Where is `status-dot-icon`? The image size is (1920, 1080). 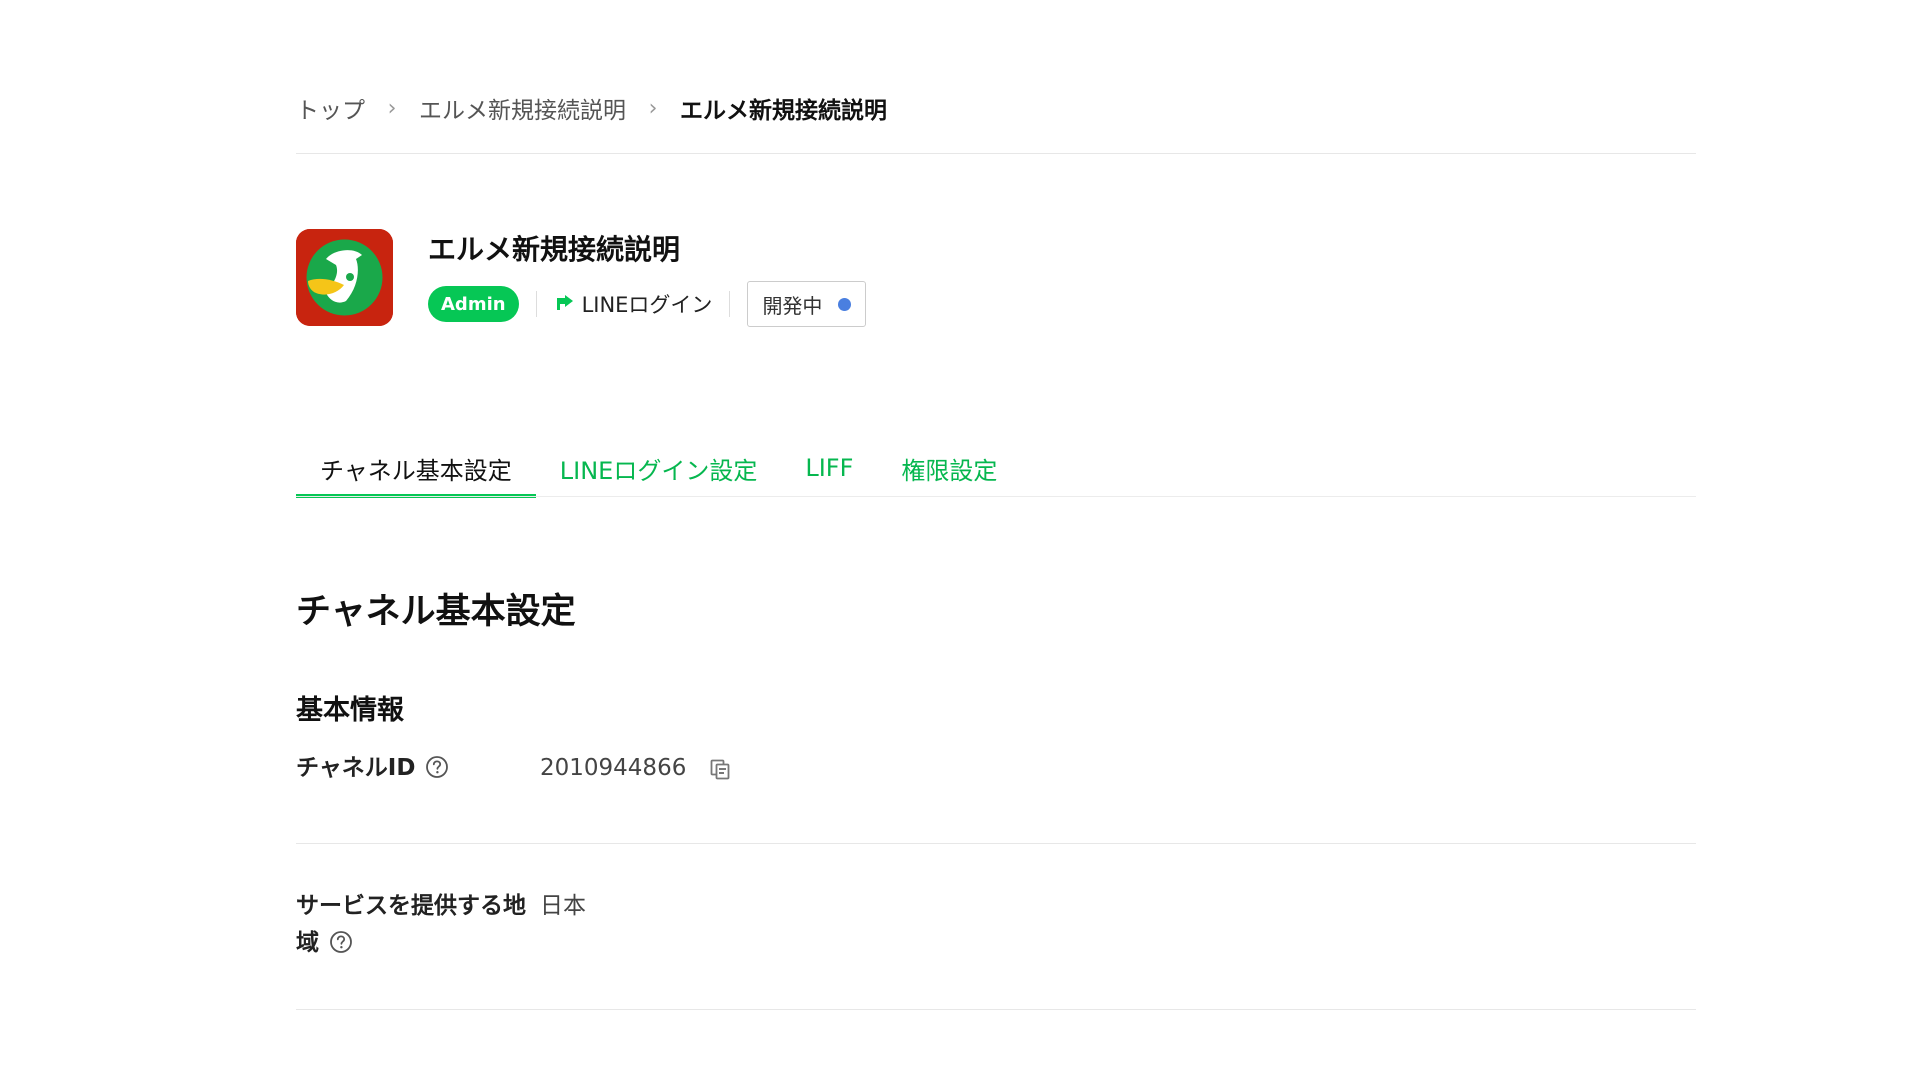
status-dot-icon is located at coordinates (845, 304).